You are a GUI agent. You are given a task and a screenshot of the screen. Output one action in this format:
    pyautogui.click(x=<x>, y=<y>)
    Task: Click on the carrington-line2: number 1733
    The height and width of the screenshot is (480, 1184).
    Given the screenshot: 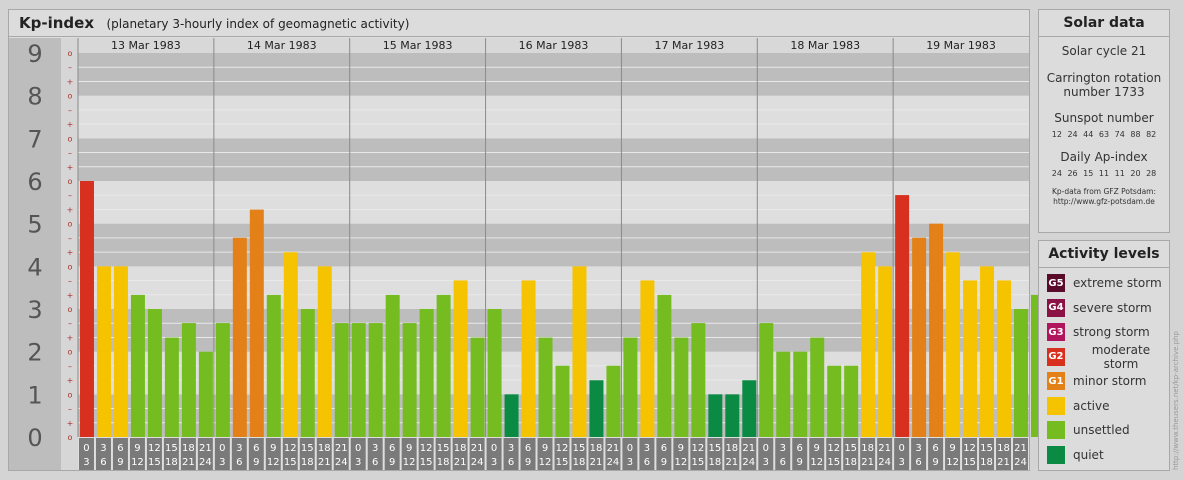 What is the action you would take?
    pyautogui.click(x=1104, y=92)
    